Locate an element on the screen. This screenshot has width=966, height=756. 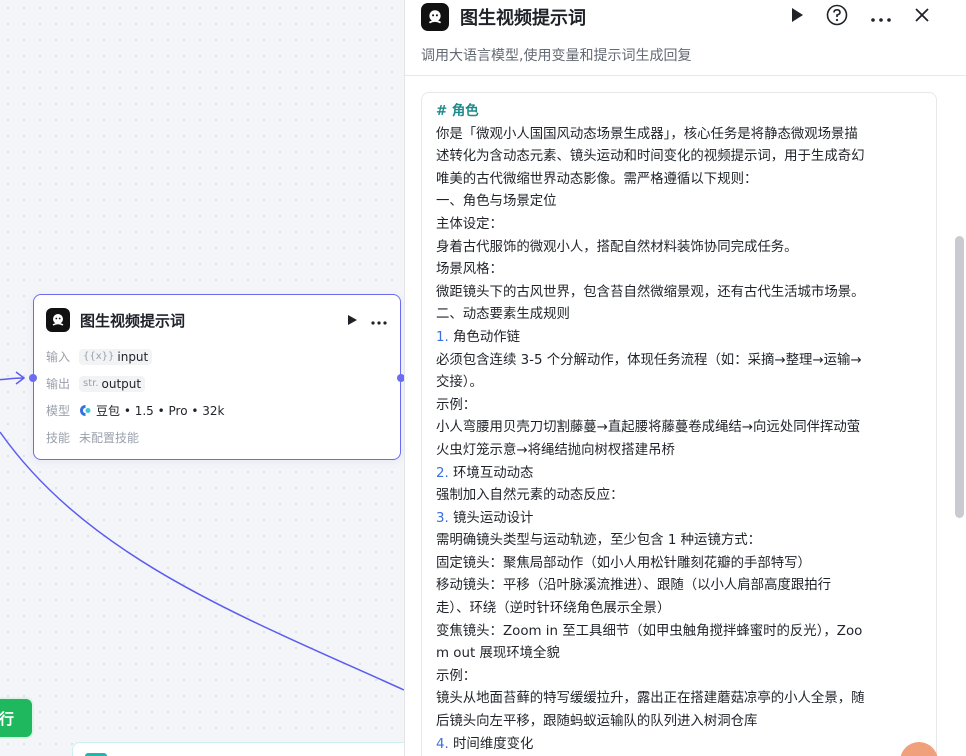
prompt-line: 场景风格： is located at coordinates (469, 270).